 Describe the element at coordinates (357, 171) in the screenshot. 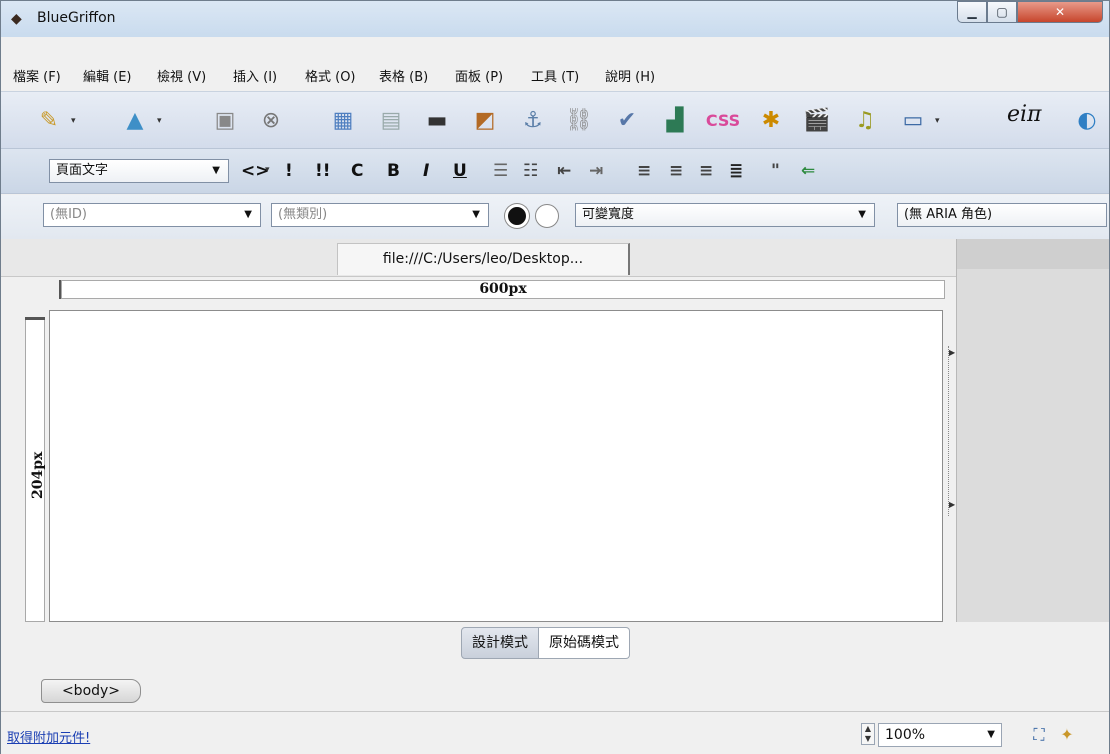

I see `code-button: C` at that location.